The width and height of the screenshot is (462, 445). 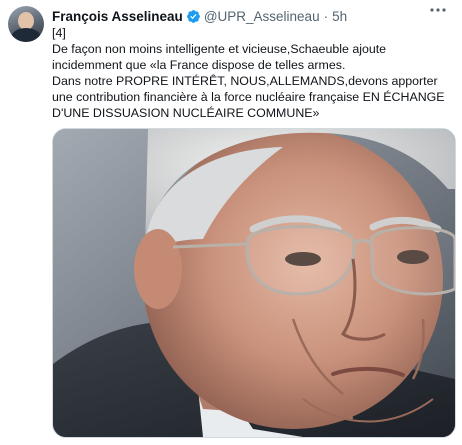 I want to click on tweet-time: 5h, so click(x=339, y=16).